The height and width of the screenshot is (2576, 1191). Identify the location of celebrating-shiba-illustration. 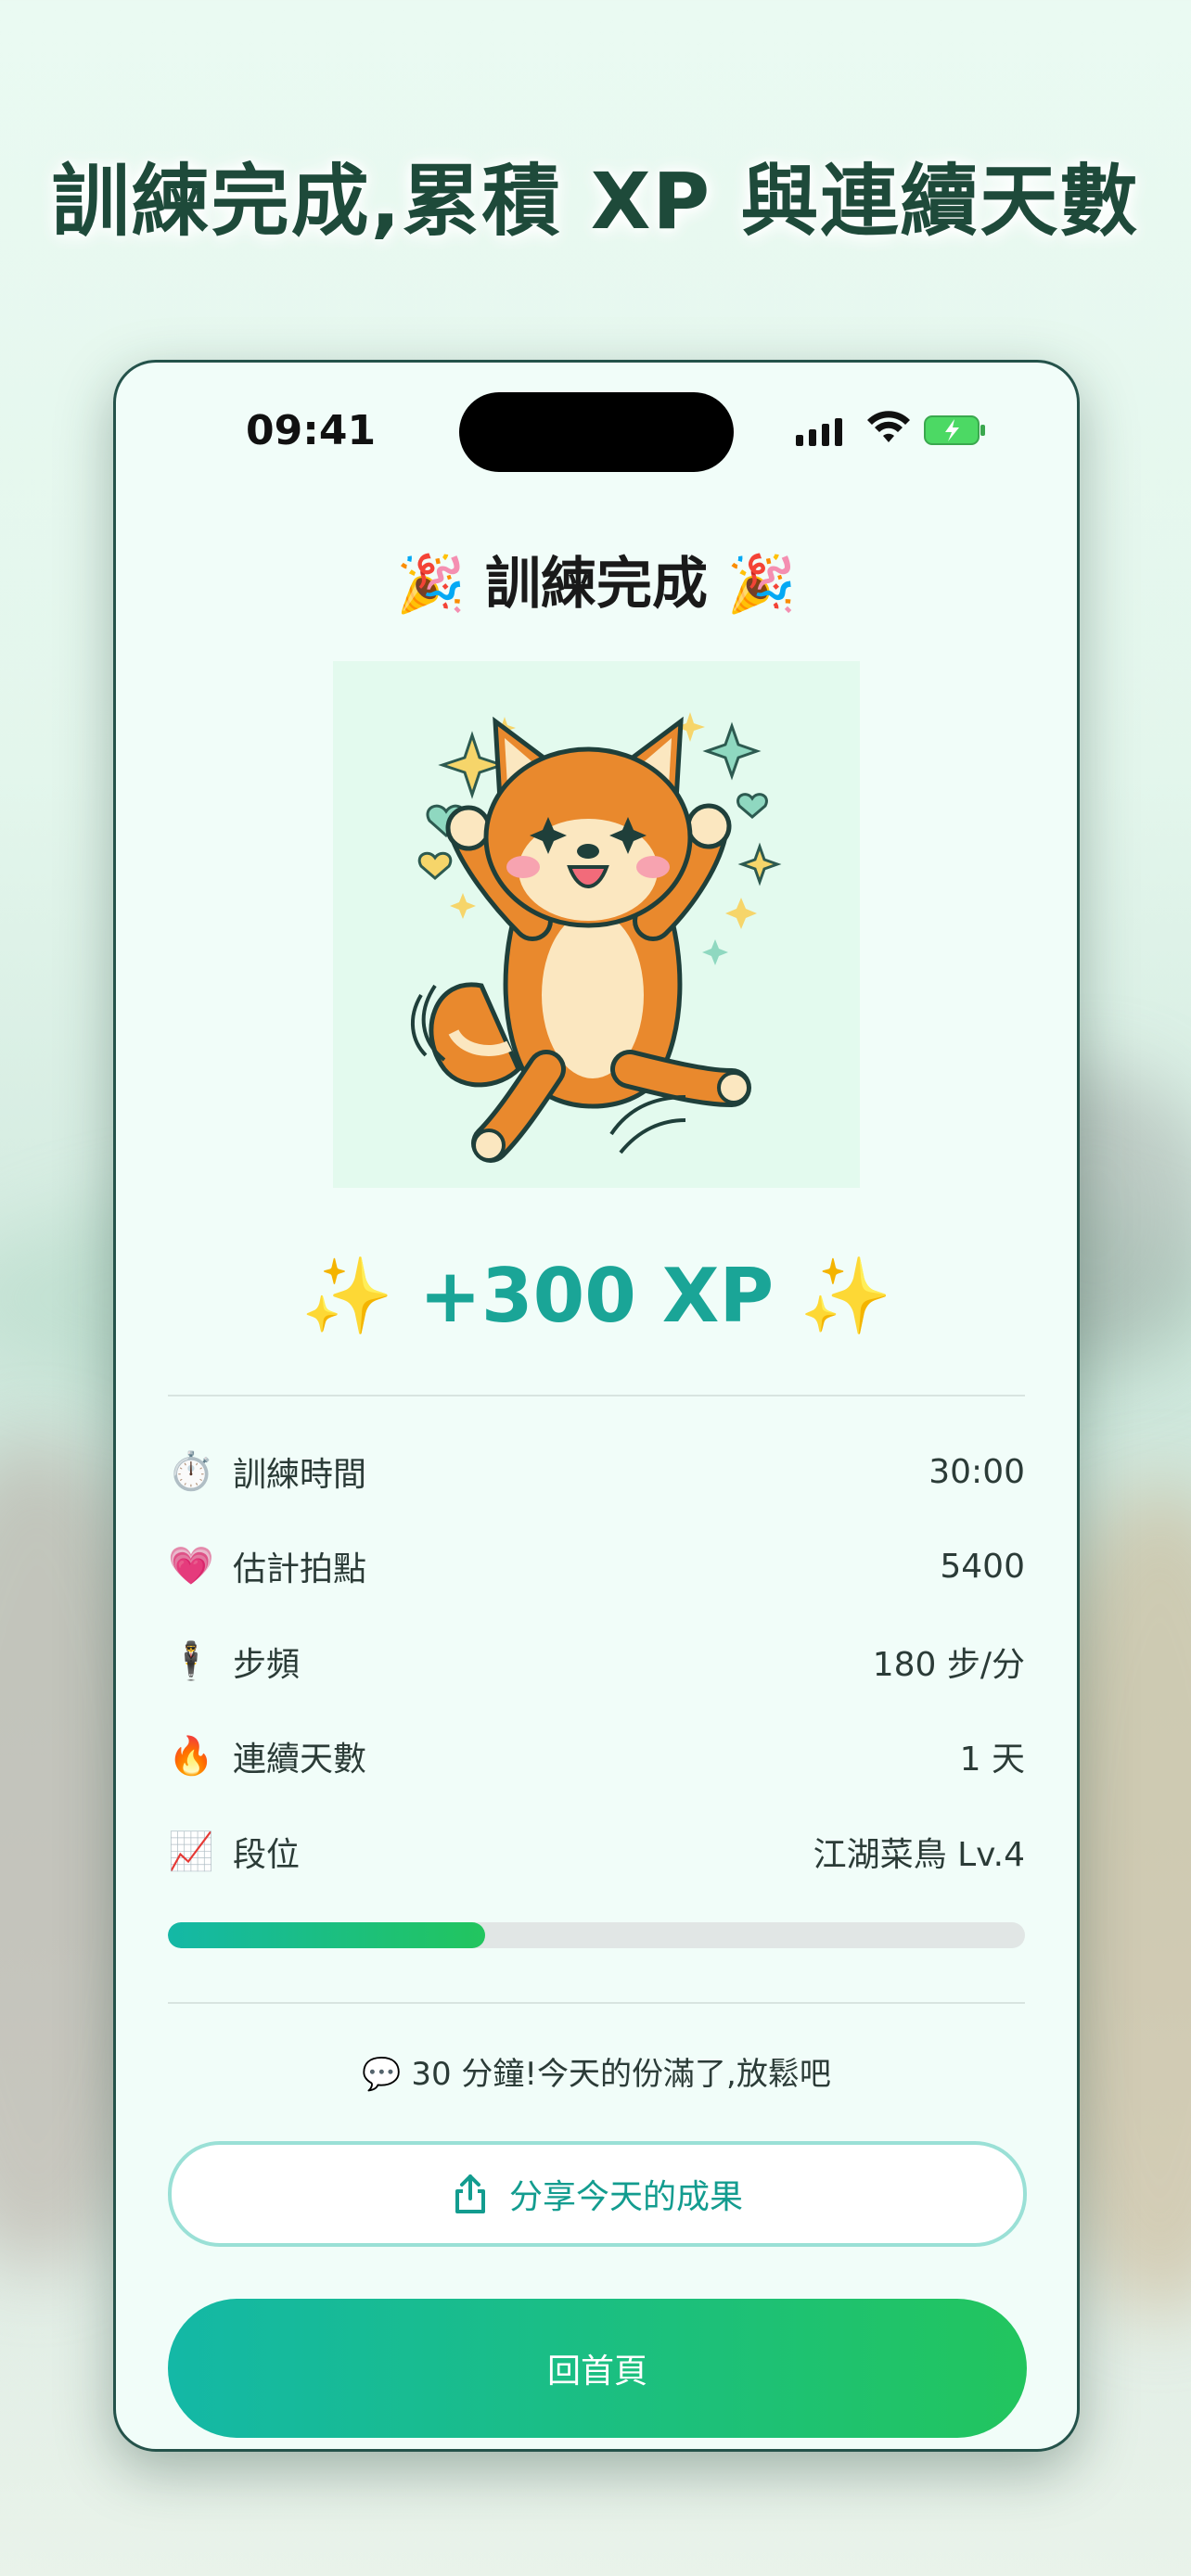
(597, 924).